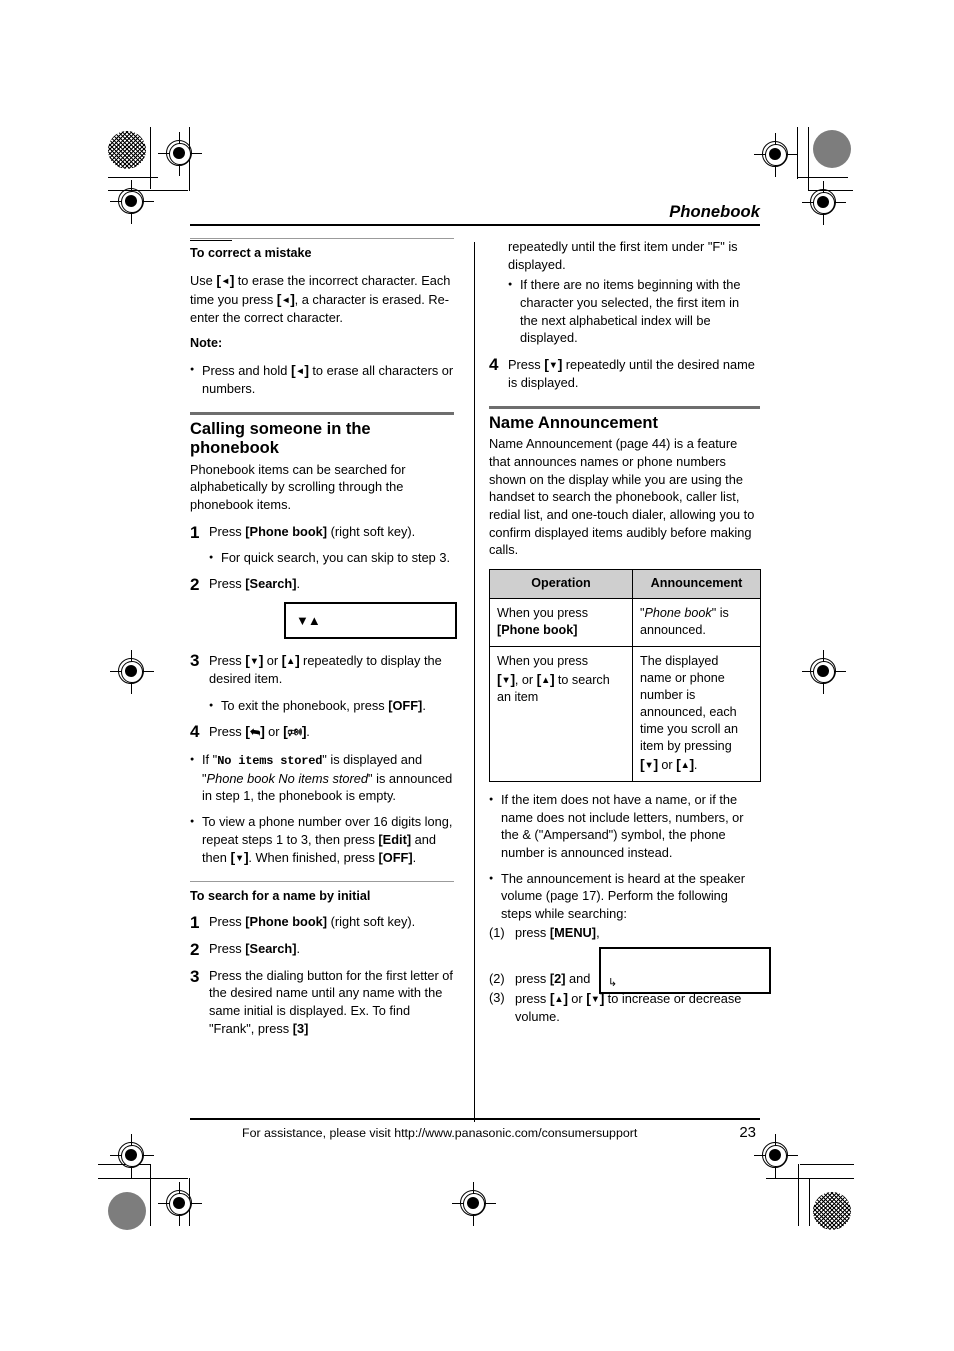  I want to click on heading-search-by-initial: To search for a name by initial, so click(280, 895).